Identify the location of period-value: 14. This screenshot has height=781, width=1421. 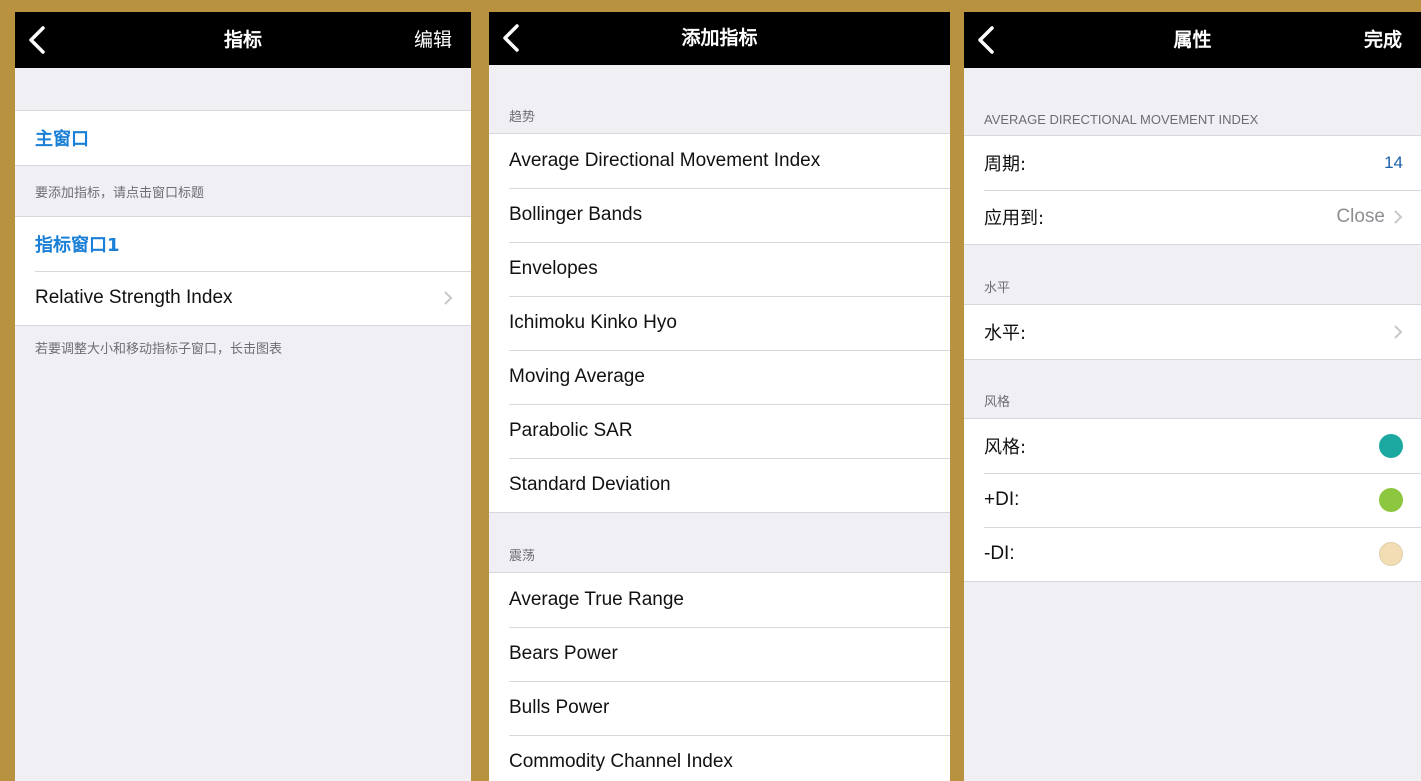
(1393, 163).